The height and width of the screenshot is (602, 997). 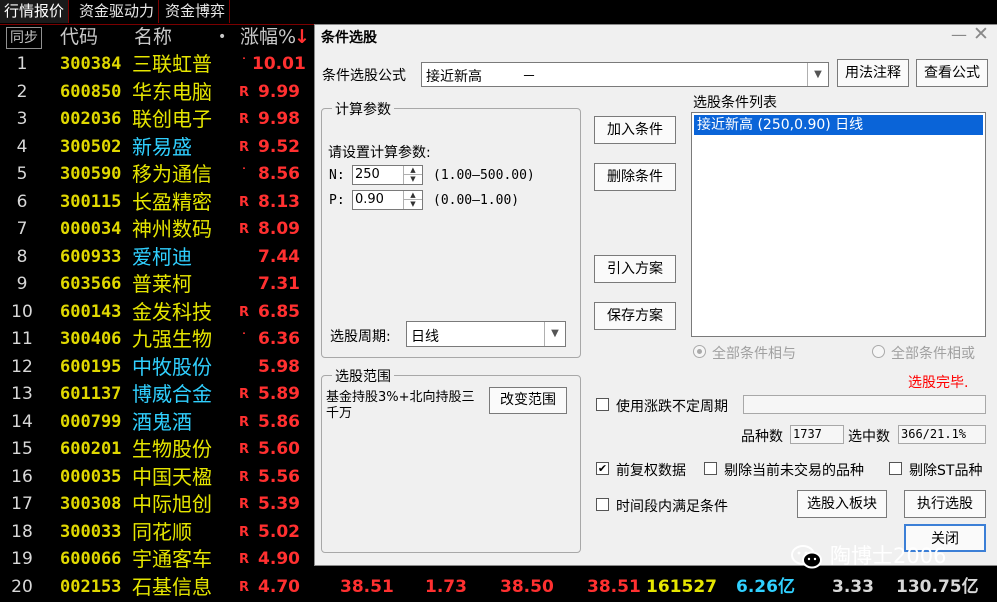 I want to click on uncertain-period-field, so click(x=864, y=404).